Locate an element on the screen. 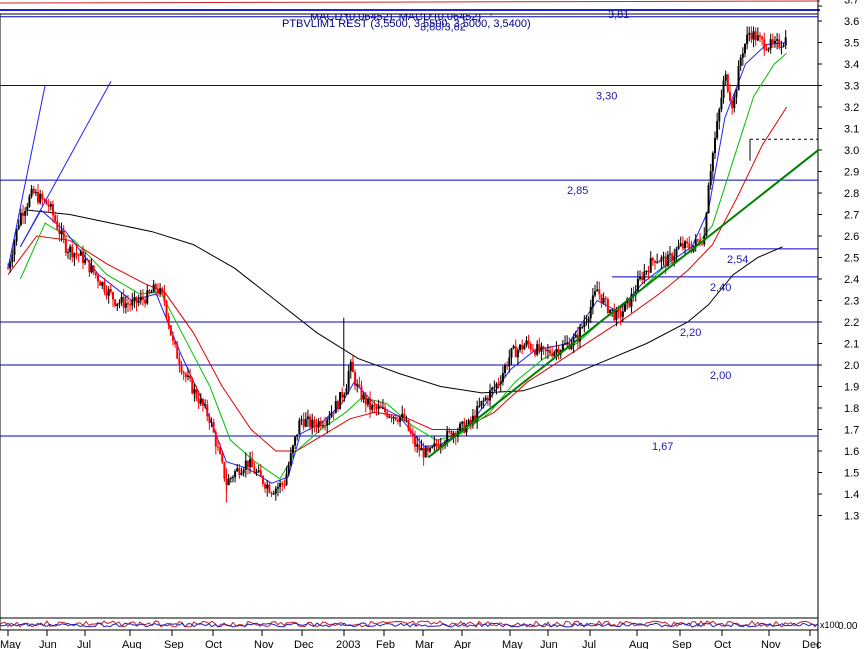  y-tick-label: 2.6 is located at coordinates (851, 237).